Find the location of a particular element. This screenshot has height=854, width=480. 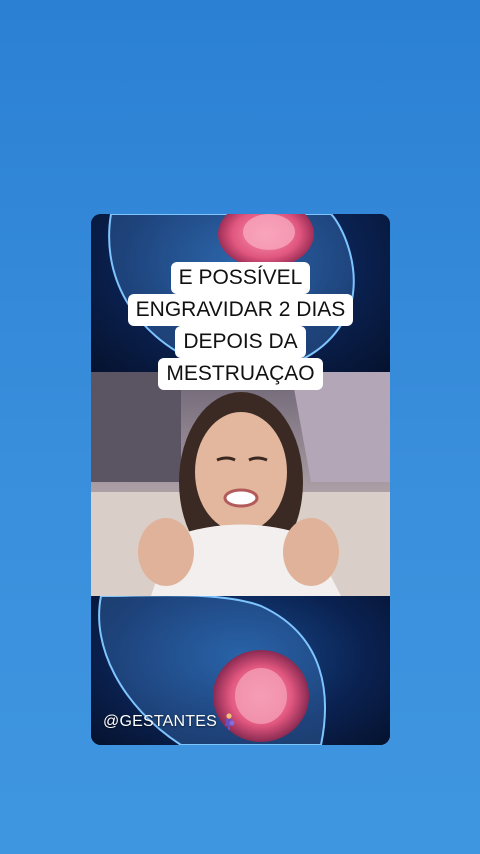

account-handle-text: @GESTANTES is located at coordinates (160, 721).